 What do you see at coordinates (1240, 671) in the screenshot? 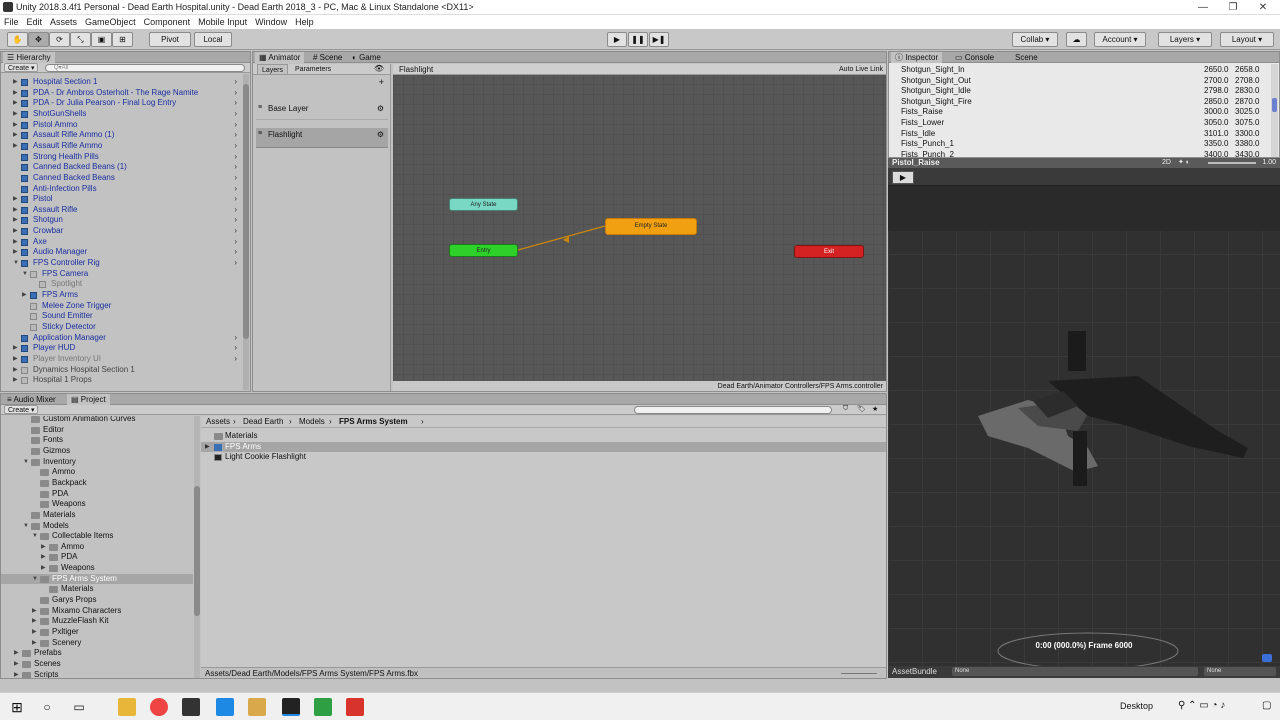
I see `assetbundle-variant-dropdown: None` at bounding box center [1240, 671].